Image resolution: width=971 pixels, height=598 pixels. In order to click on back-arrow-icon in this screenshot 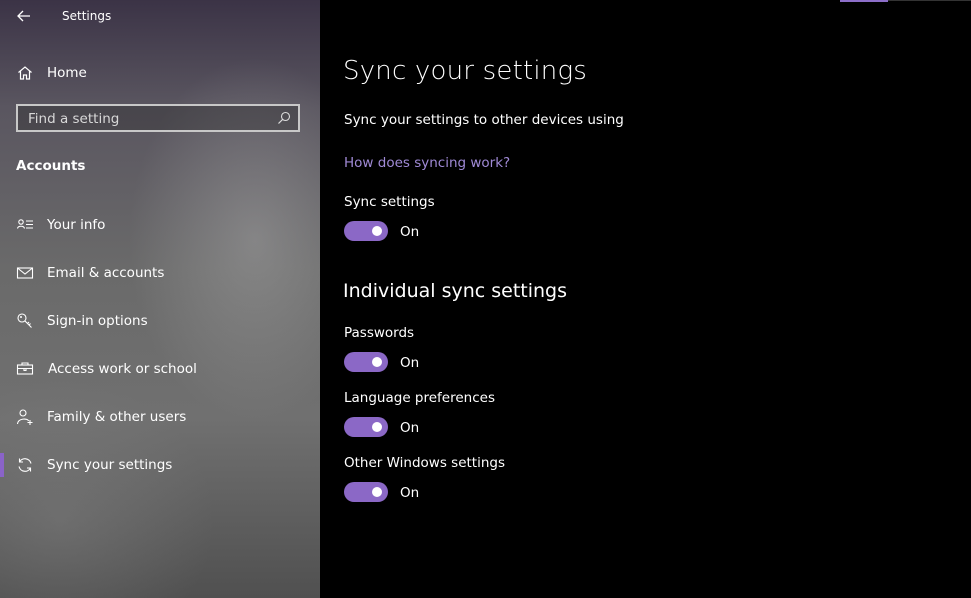, I will do `click(23, 16)`.